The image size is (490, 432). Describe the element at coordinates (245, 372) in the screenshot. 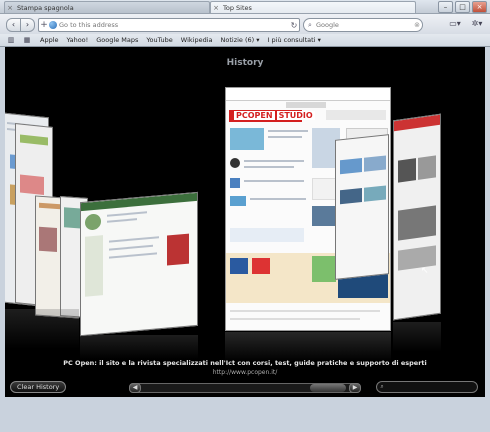

I see `site-url: http://www.pcopen.it/` at that location.